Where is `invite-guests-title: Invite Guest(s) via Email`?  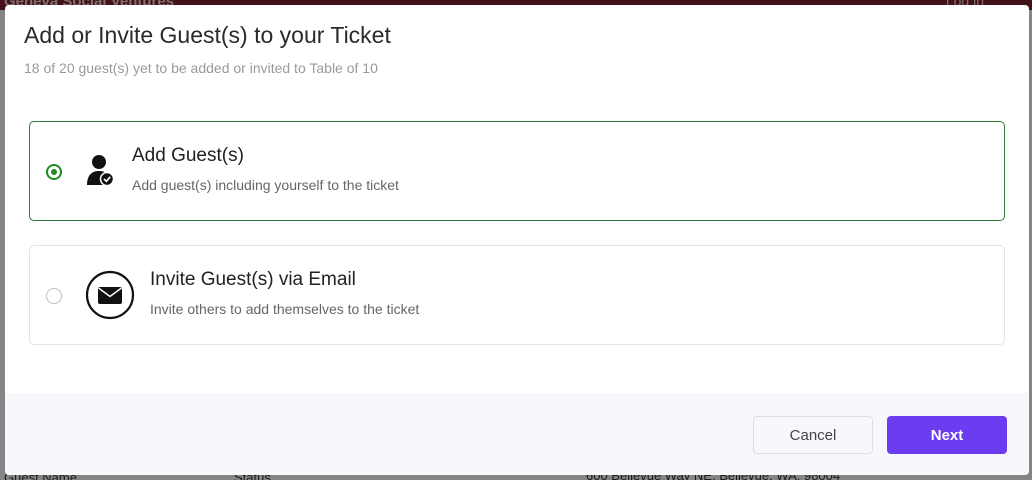 invite-guests-title: Invite Guest(s) via Email is located at coordinates (253, 279).